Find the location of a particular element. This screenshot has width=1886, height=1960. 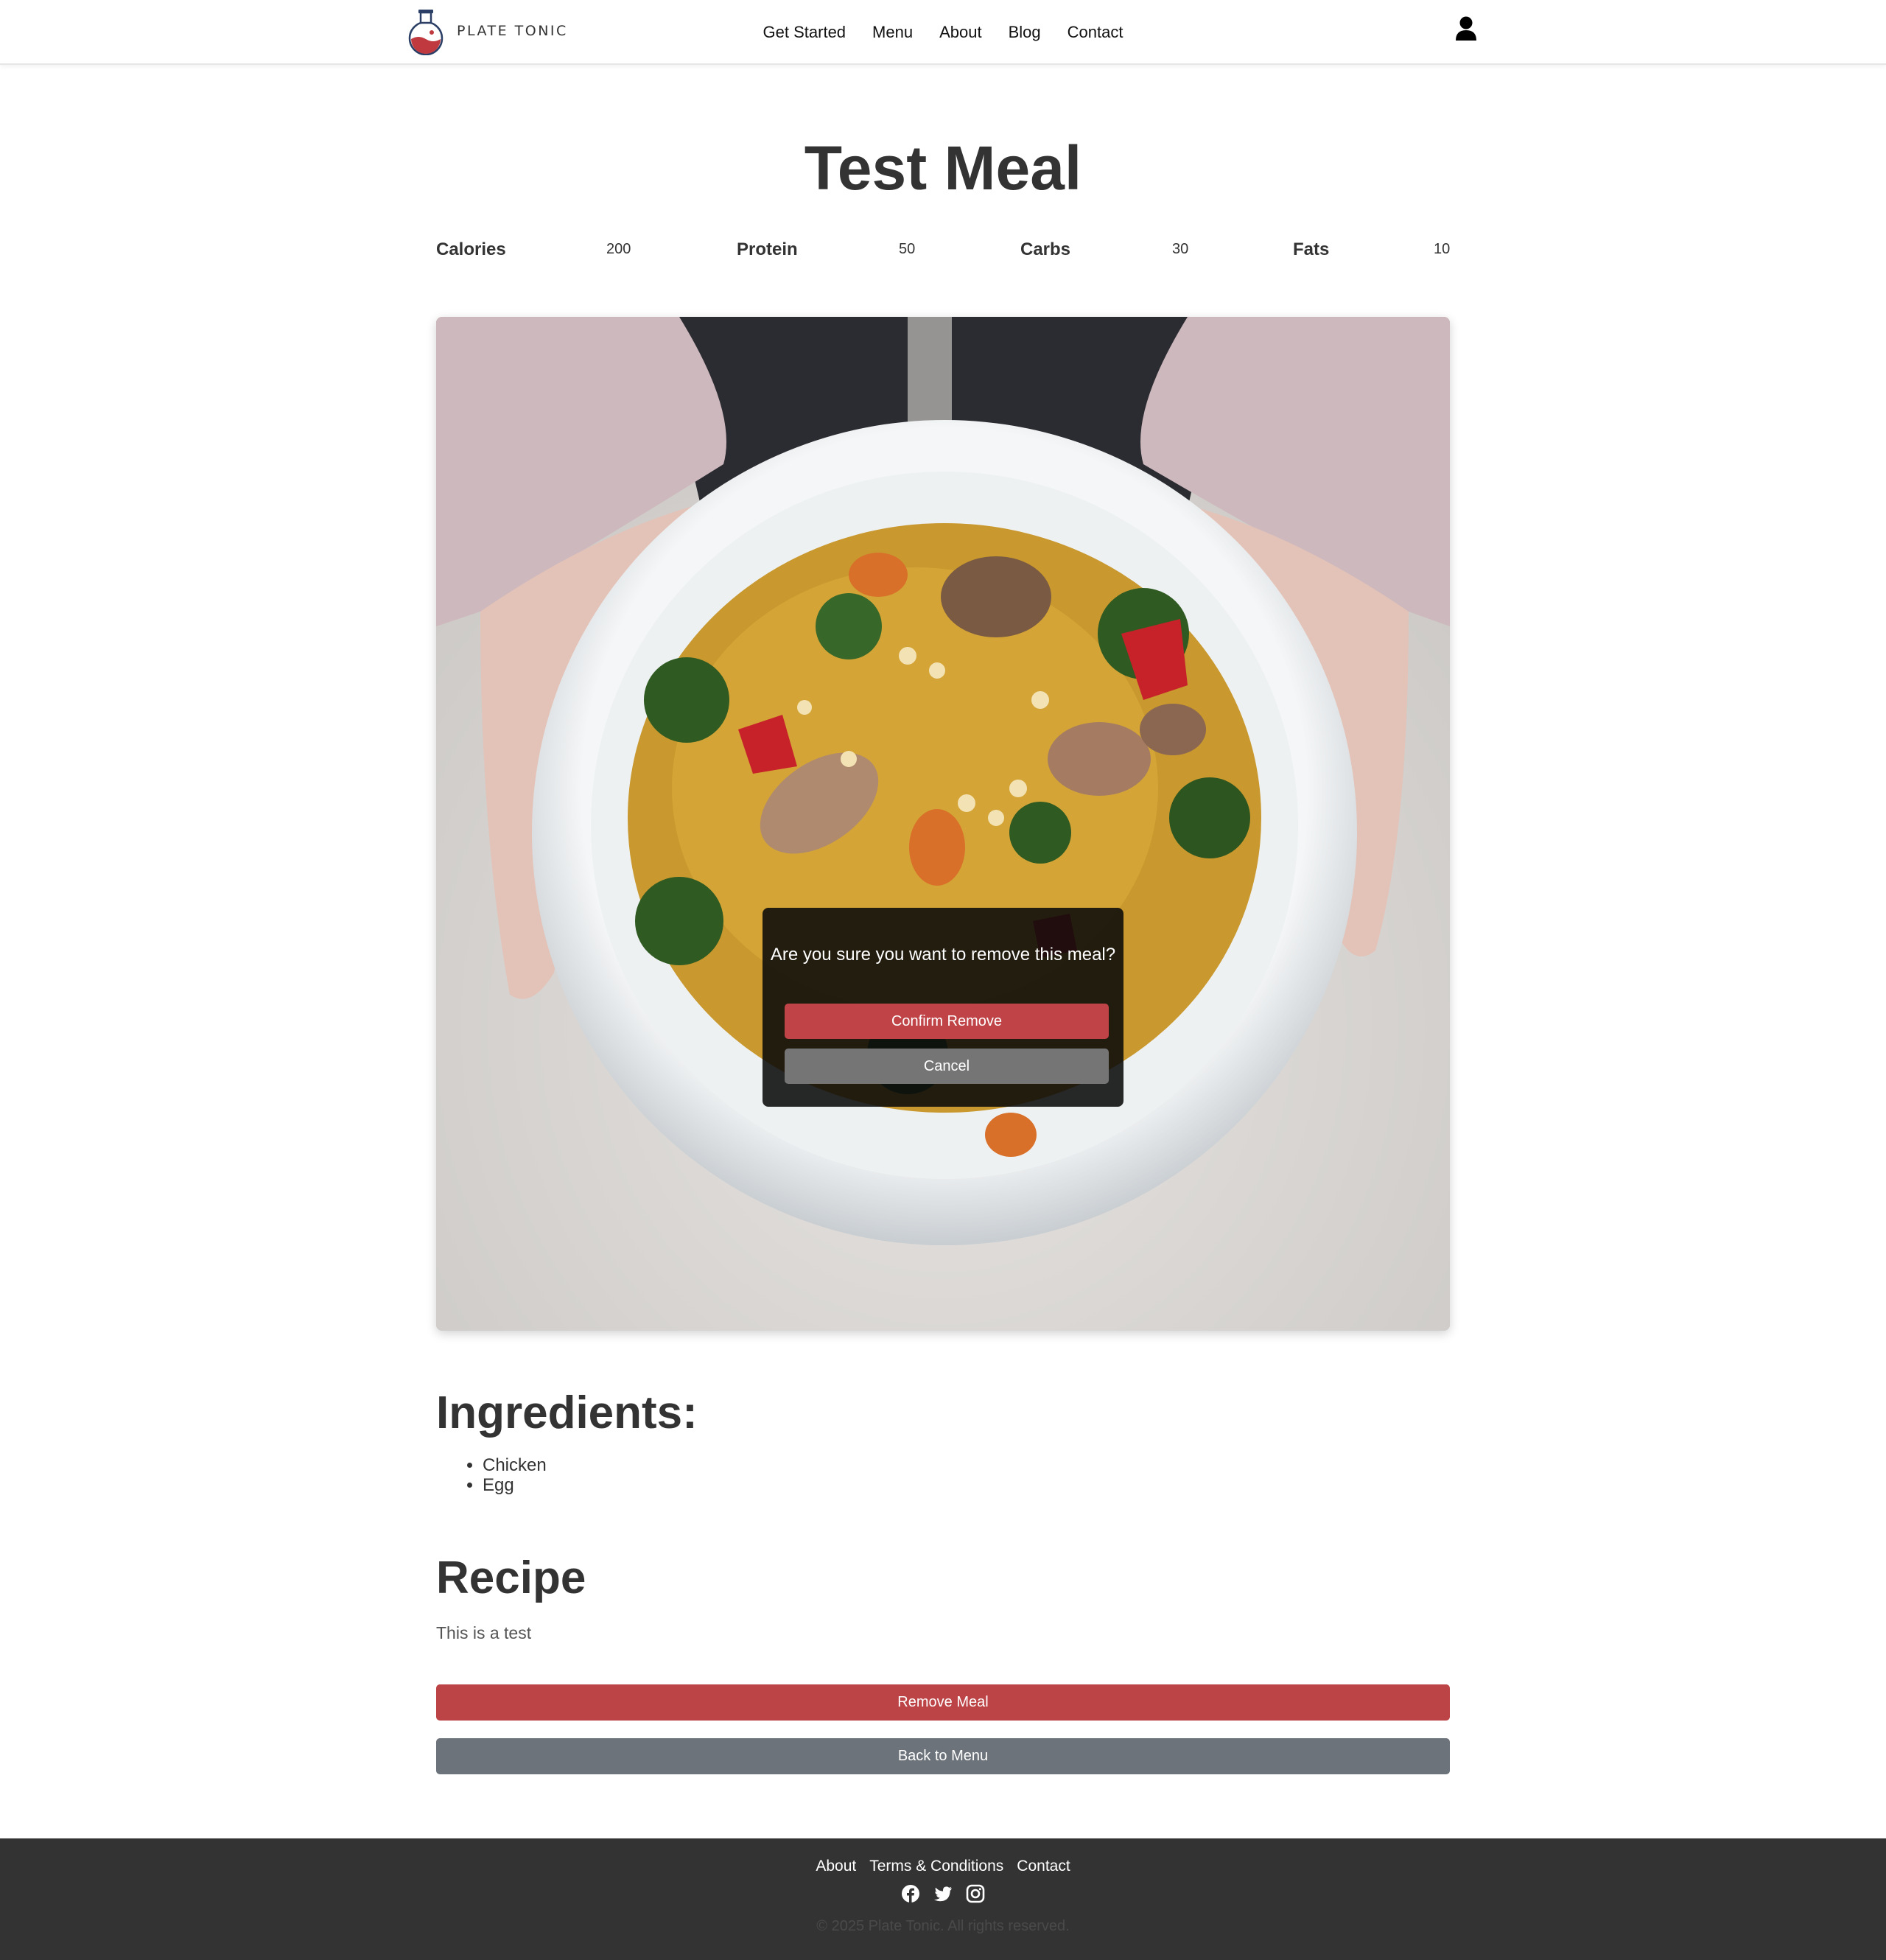

macro-calories-value: 200 is located at coordinates (618, 249).